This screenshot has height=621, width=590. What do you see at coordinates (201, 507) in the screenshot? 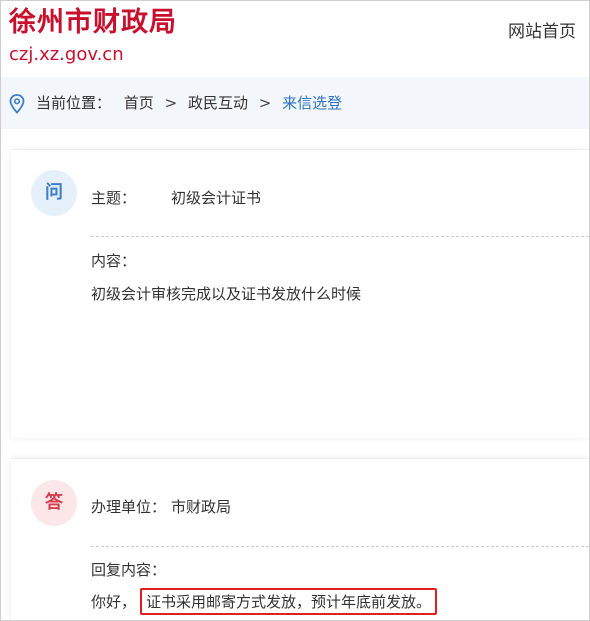
I see `unit-value: 市财政局` at bounding box center [201, 507].